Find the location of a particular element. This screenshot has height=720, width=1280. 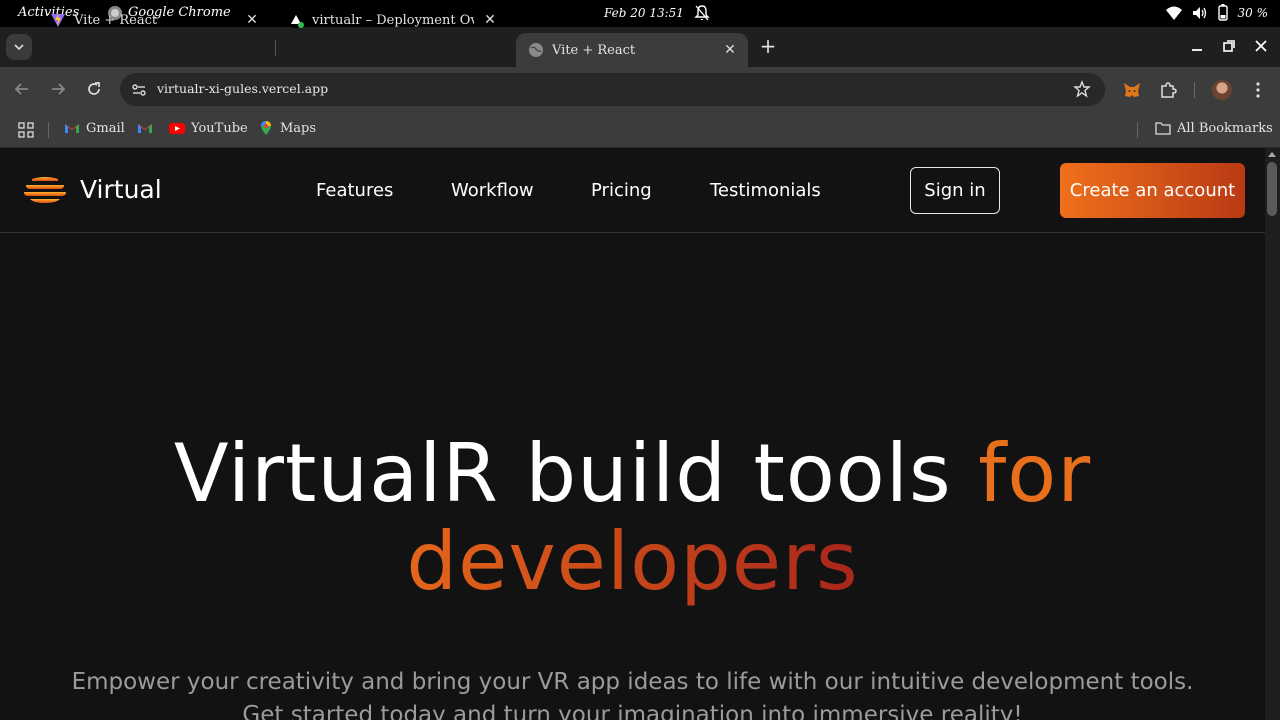

back-arrow-icon is located at coordinates (22, 89).